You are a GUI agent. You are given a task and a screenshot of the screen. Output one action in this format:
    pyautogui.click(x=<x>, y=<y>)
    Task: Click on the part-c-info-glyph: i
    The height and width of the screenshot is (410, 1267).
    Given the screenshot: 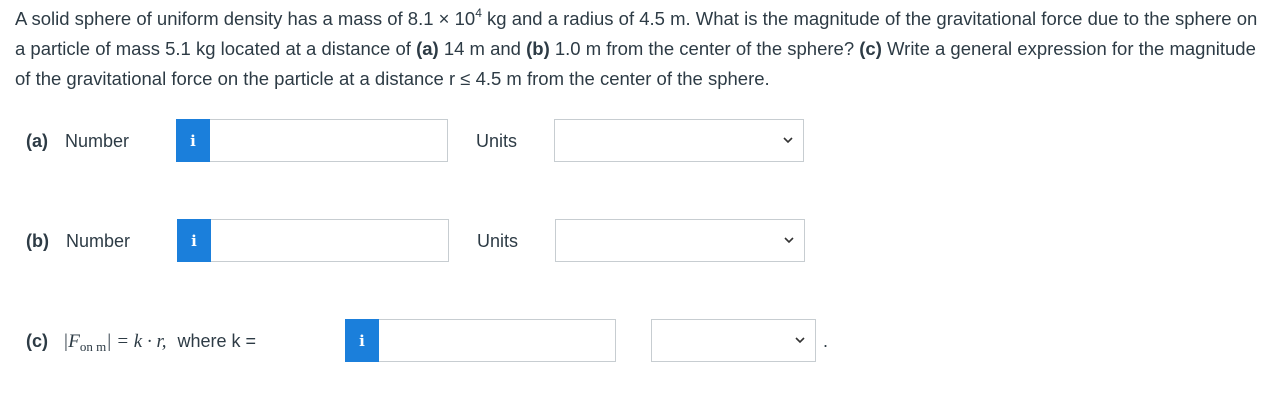 What is the action you would take?
    pyautogui.click(x=362, y=340)
    